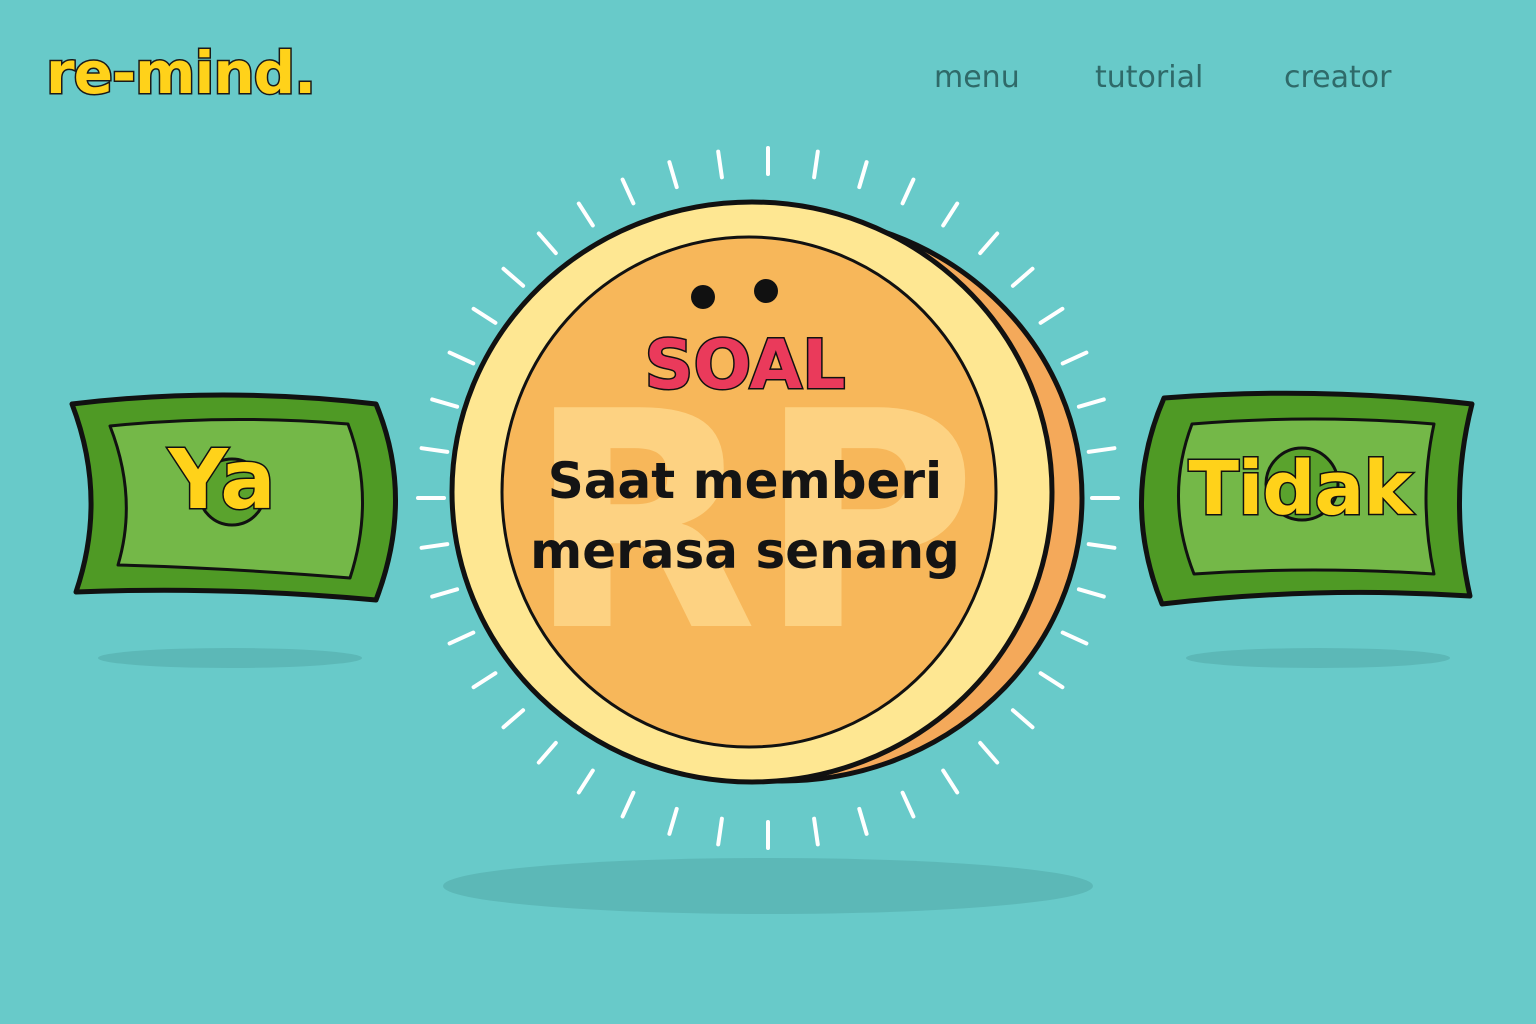 The height and width of the screenshot is (1024, 1536). I want to click on coin-eye-left-icon, so click(703, 297).